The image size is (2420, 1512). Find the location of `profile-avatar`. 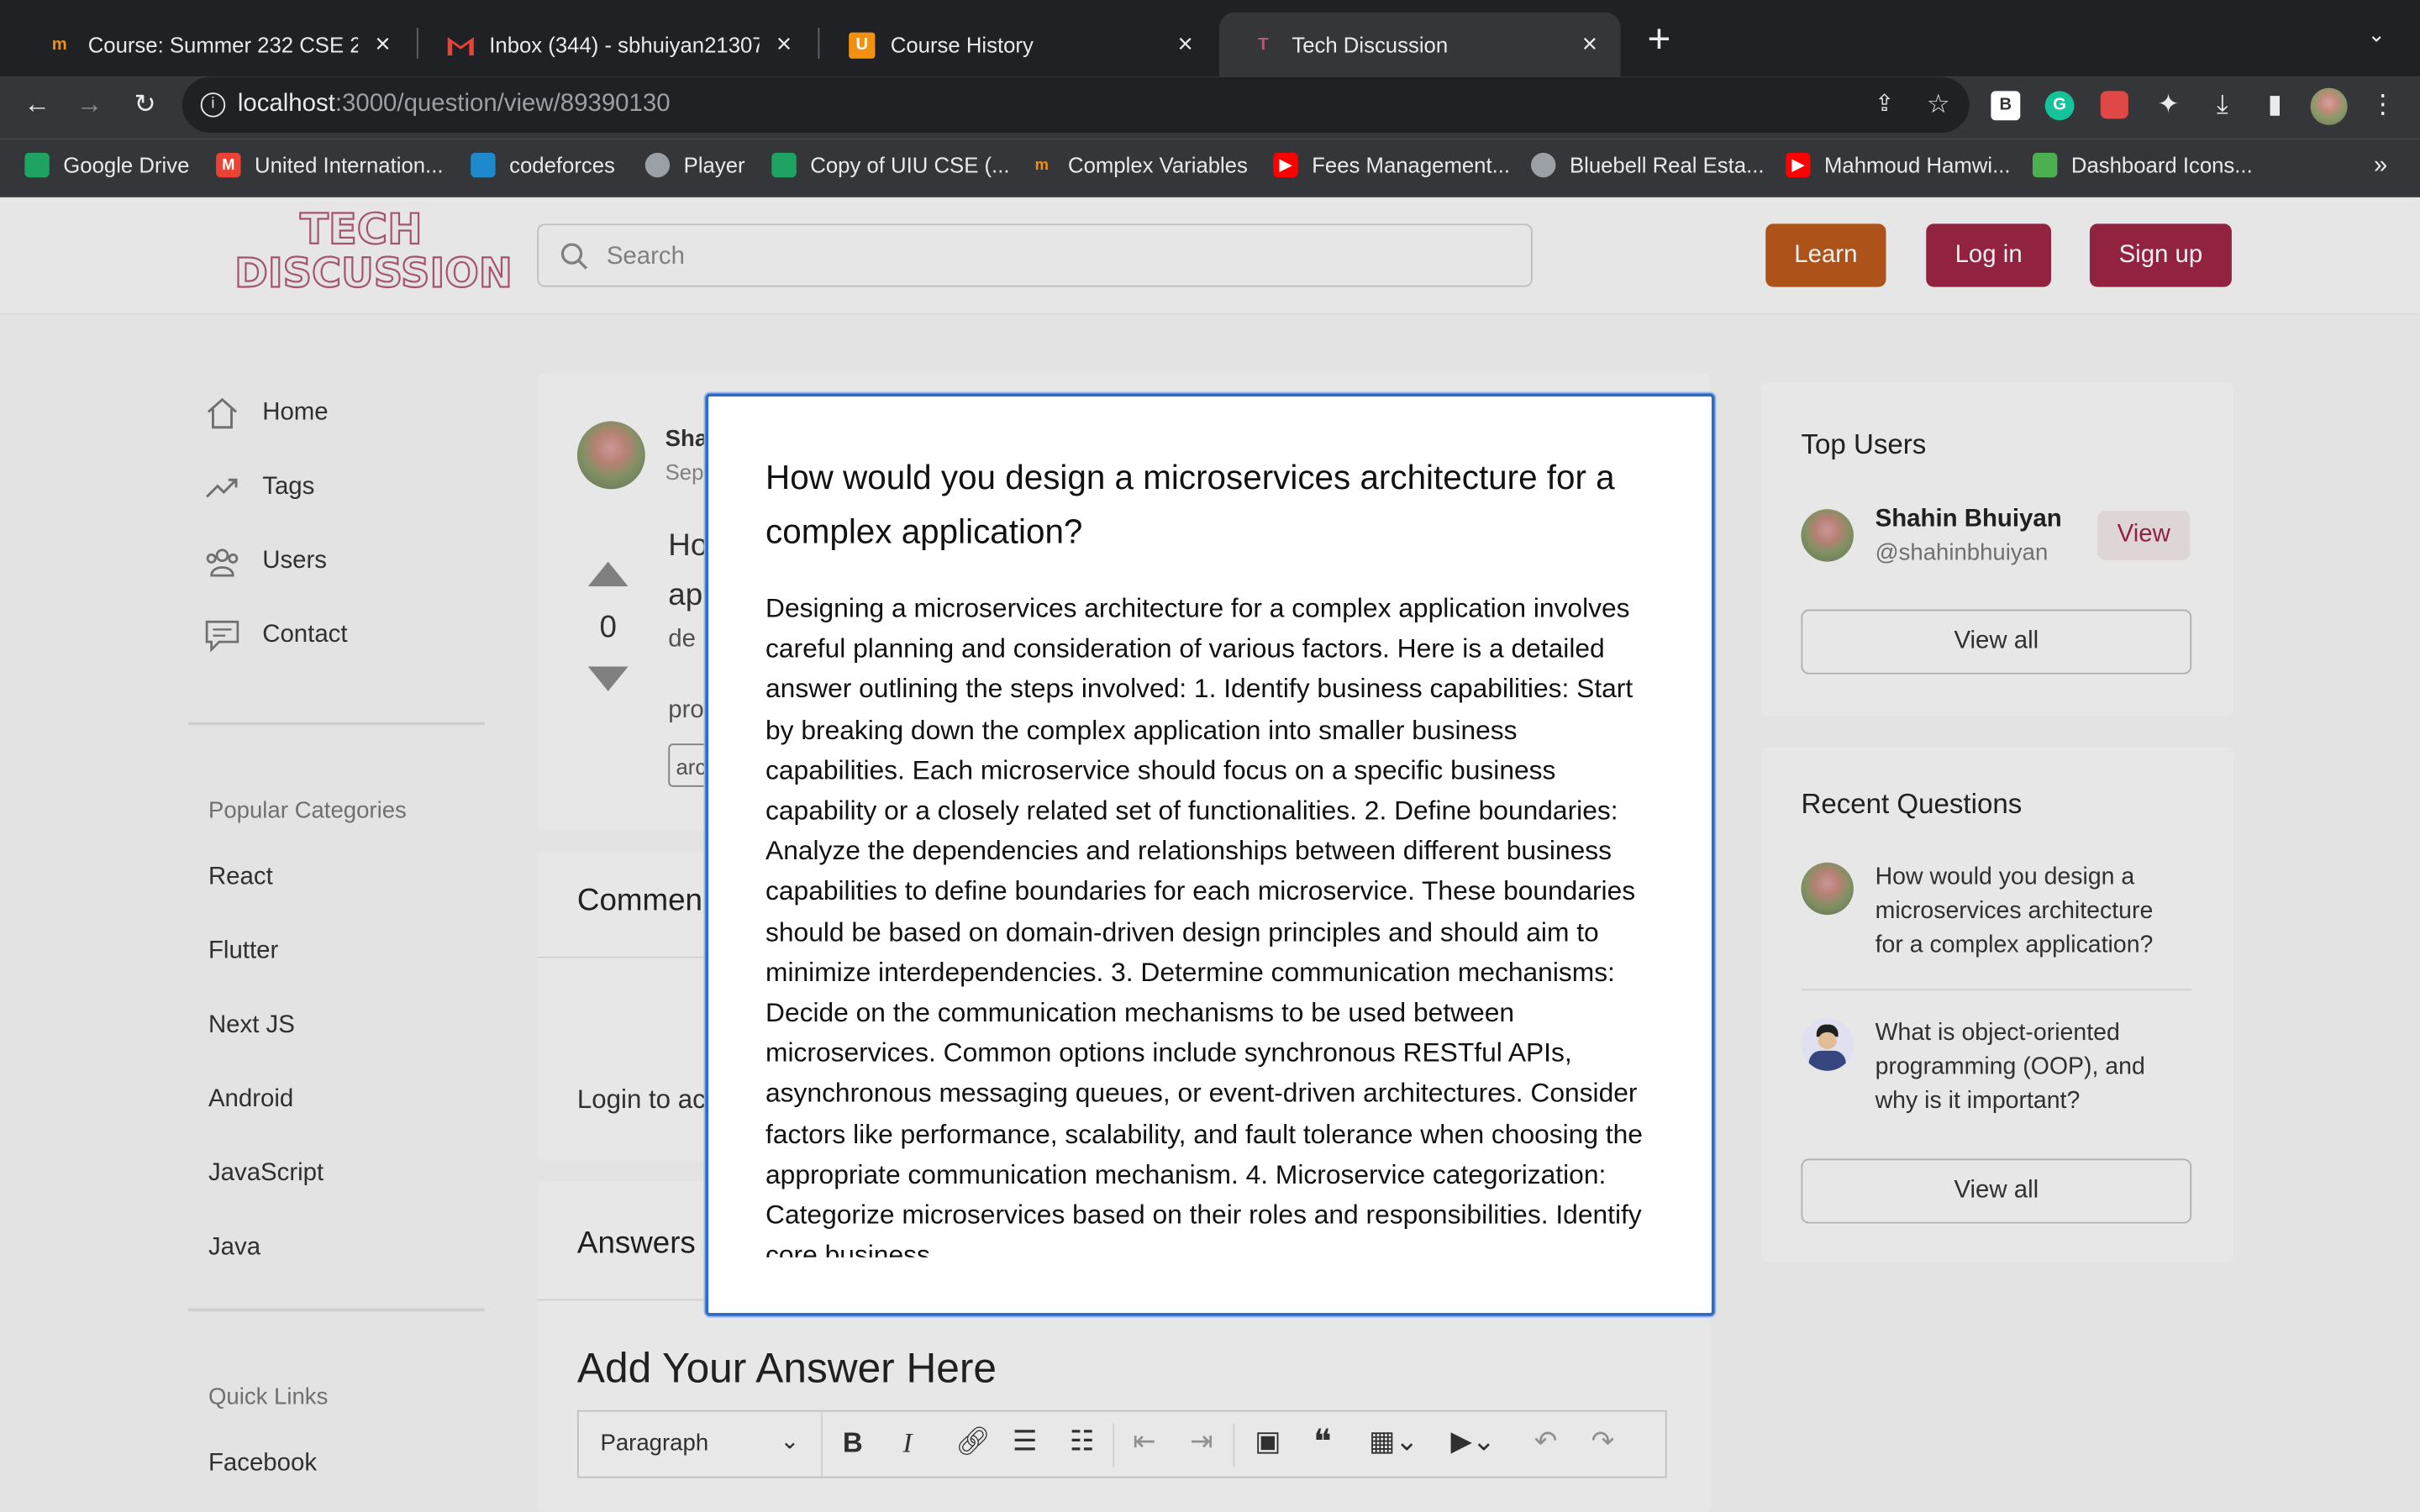

profile-avatar is located at coordinates (2329, 106).